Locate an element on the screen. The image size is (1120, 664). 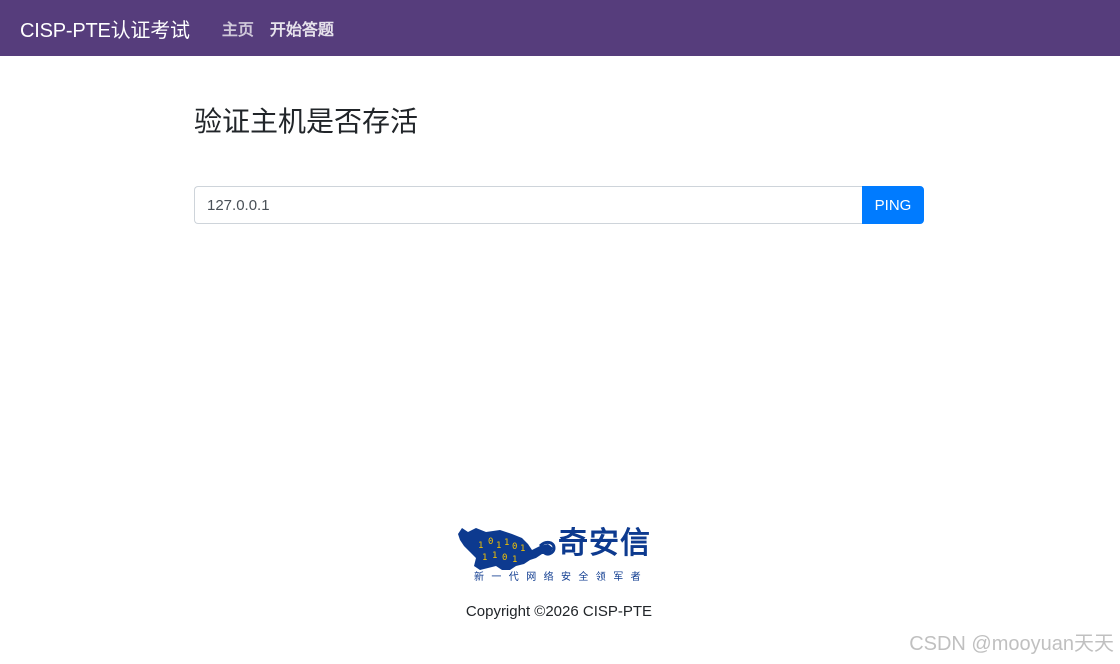
tiger-binary-logo-icon: 1 0 1 1 0 1 1 1 0 1 is located at coordinates (507, 549).